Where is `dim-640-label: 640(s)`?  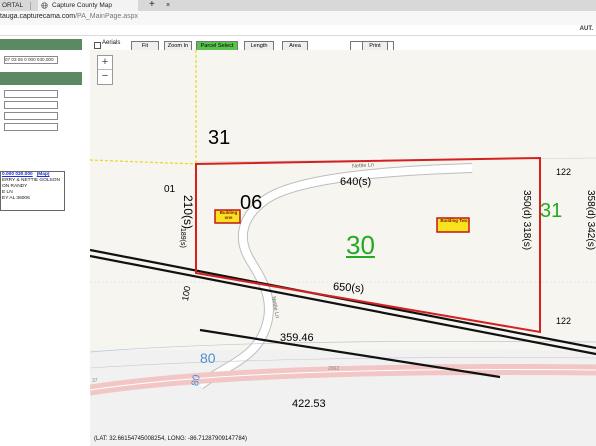 dim-640-label: 640(s) is located at coordinates (356, 182).